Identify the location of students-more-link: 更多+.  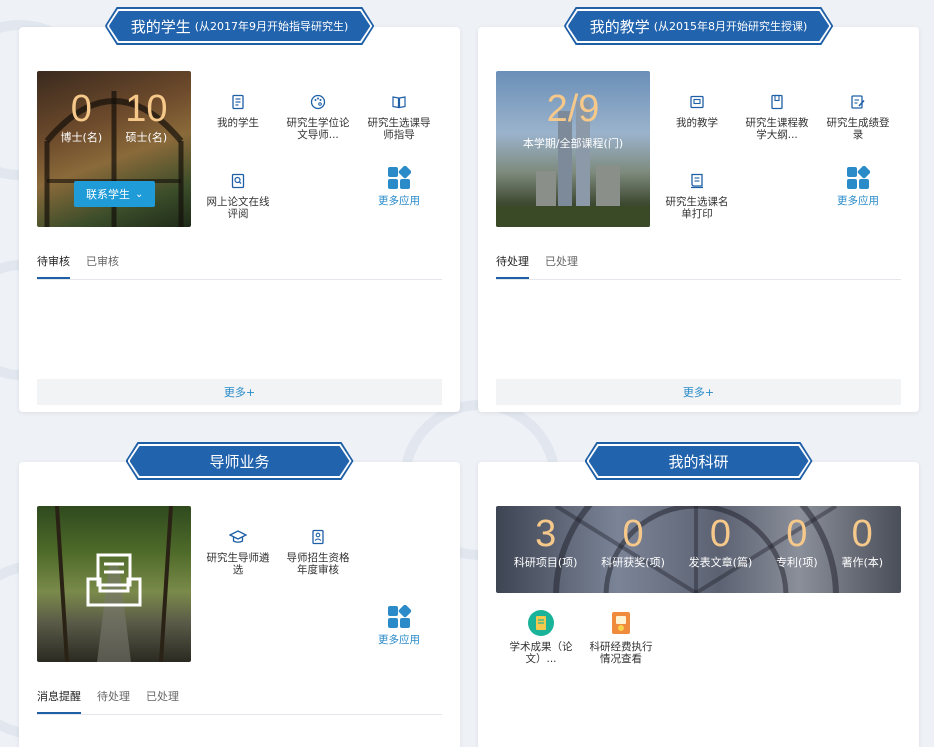
(239, 392).